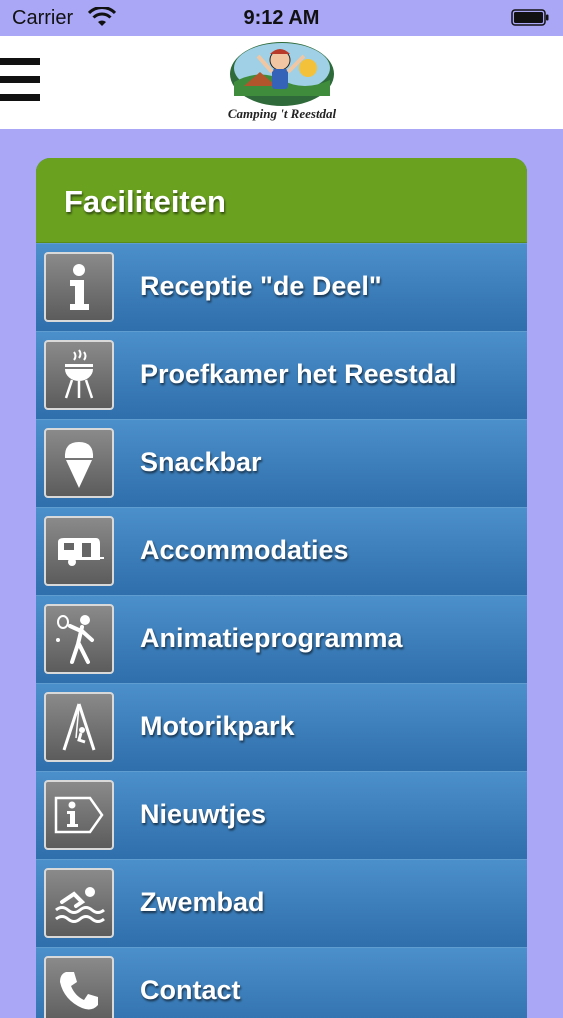 This screenshot has width=563, height=1018. What do you see at coordinates (79, 639) in the screenshot?
I see `tennis-player-icon` at bounding box center [79, 639].